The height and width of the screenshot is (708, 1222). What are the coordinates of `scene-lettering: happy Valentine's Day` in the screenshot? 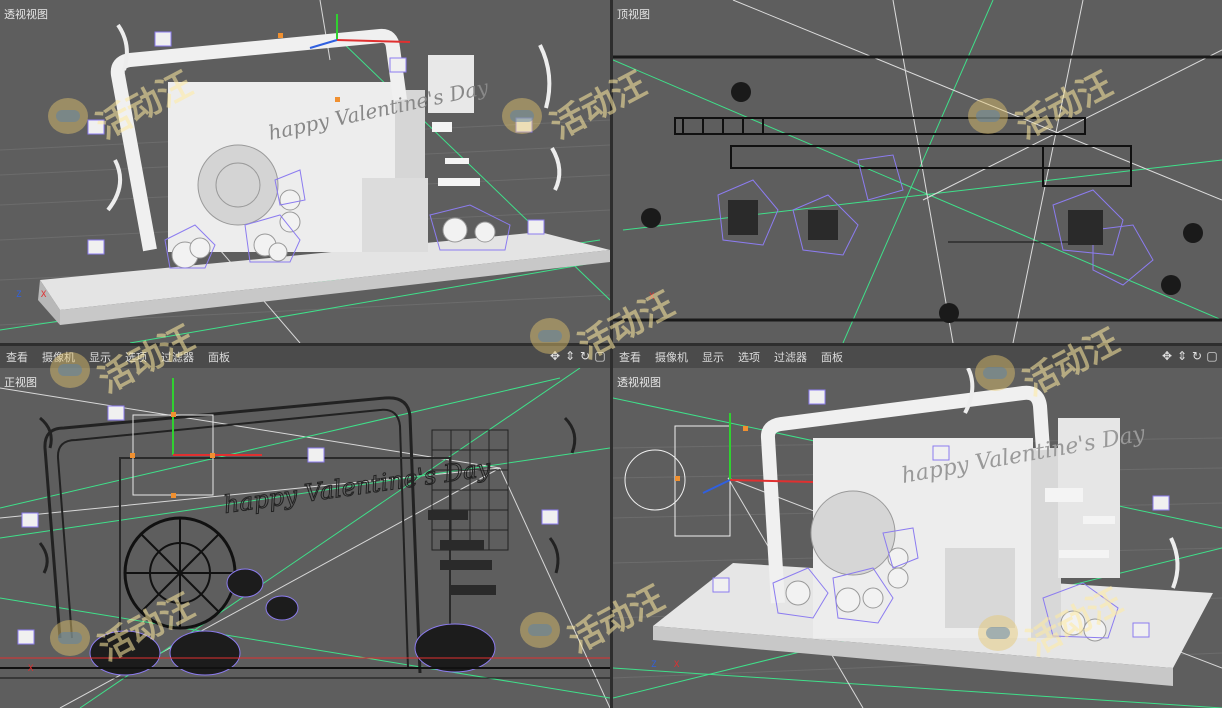 It's located at (357, 486).